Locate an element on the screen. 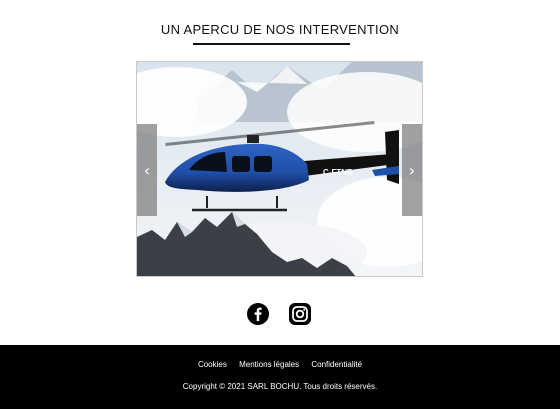 This screenshot has width=560, height=409. instagram-icon is located at coordinates (300, 314).